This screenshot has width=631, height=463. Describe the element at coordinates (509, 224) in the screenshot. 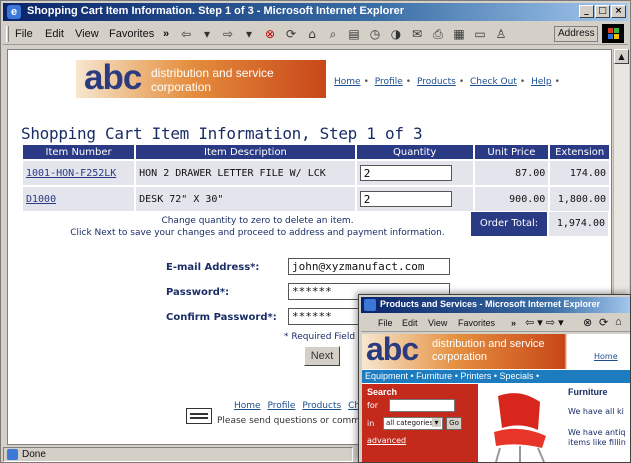

I see `order-total-label: Order Total:` at that location.